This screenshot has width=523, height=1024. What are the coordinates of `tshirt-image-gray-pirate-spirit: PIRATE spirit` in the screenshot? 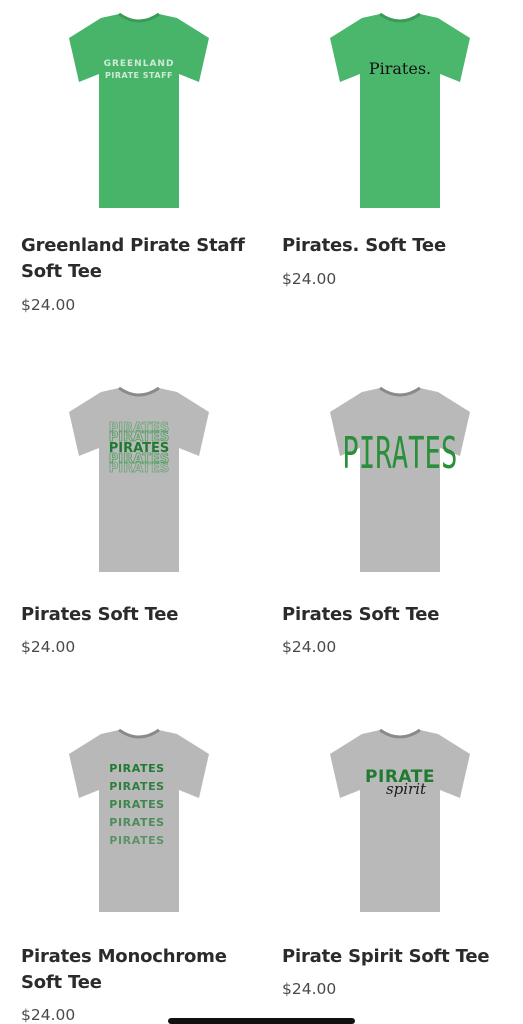 It's located at (400, 820).